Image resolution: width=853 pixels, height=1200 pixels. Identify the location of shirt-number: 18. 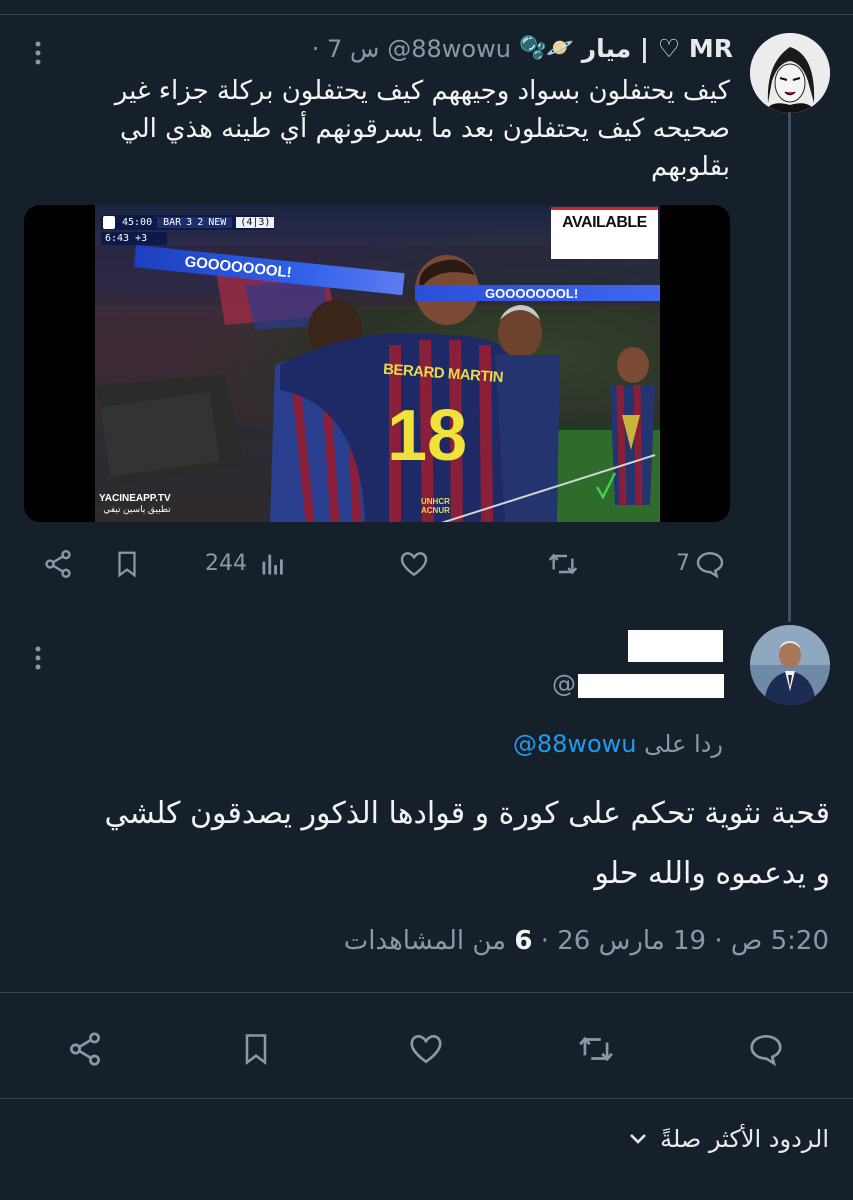
(427, 436).